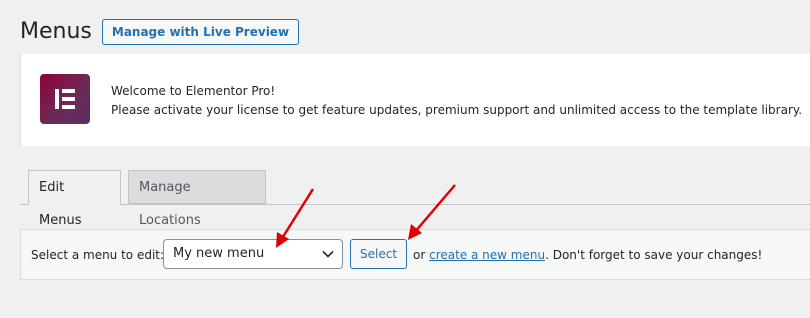  I want to click on page-header: Menus Manage with Live Preview, so click(160, 32).